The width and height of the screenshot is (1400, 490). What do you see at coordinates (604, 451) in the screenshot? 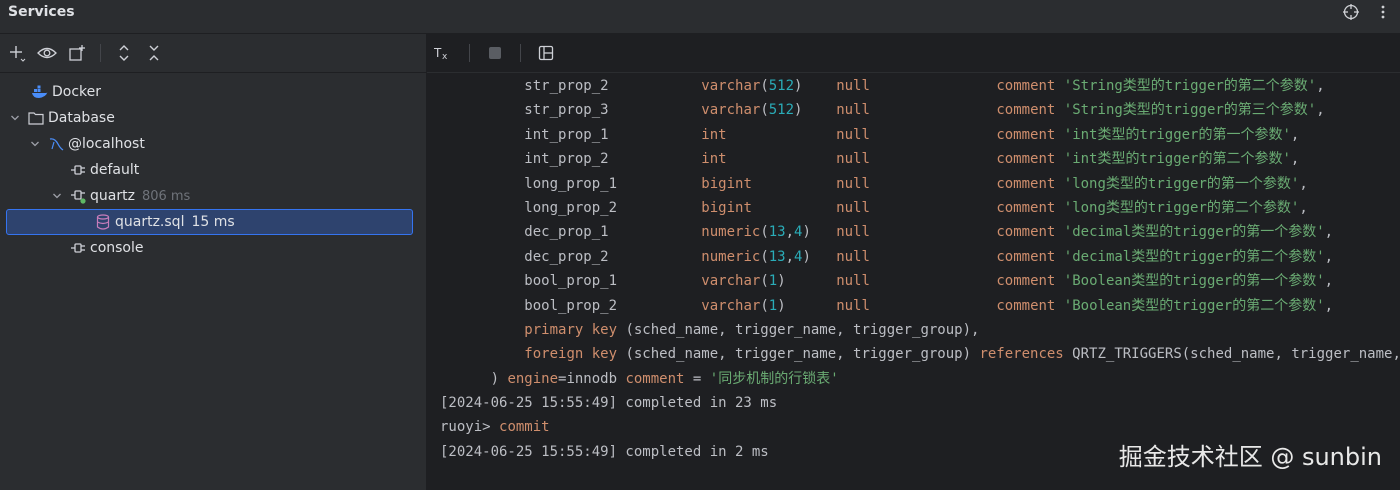
I see `code-token: [2024-06-25 15:55:49] completed in 2 ms` at bounding box center [604, 451].